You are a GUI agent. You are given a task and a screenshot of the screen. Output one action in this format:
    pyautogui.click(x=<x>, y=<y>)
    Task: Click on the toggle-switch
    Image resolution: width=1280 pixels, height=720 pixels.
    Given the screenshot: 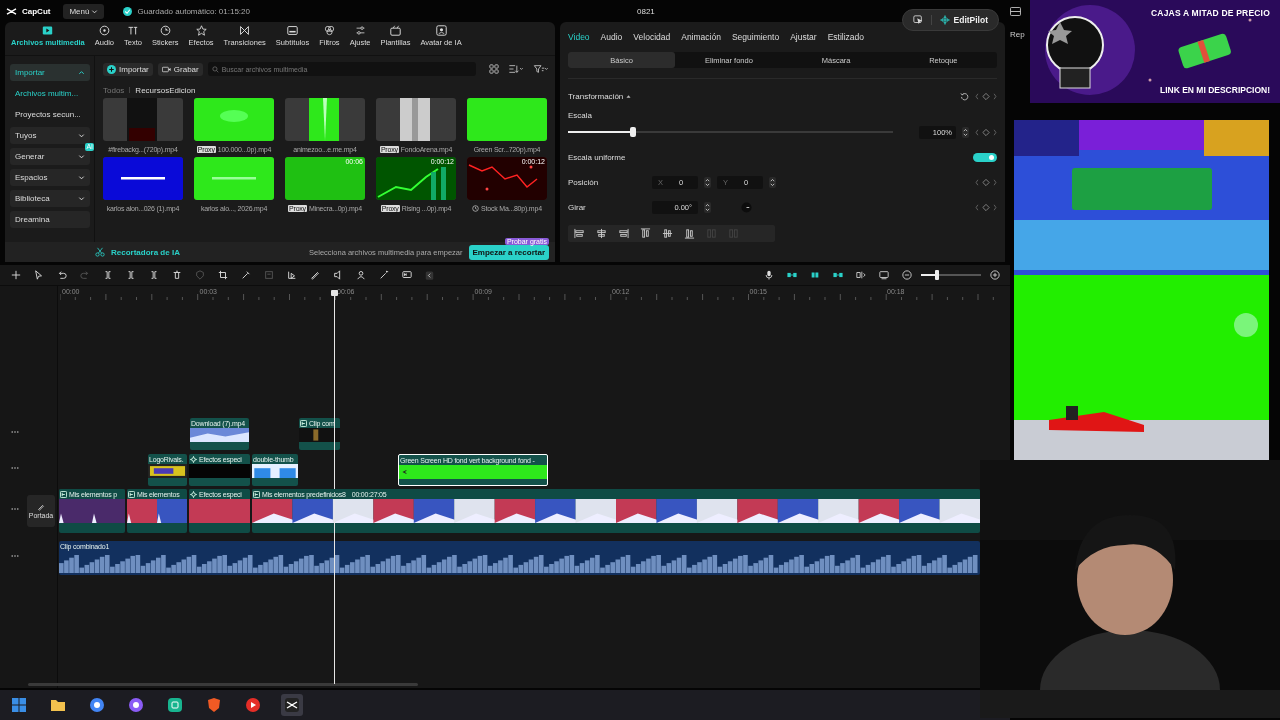 What is the action you would take?
    pyautogui.click(x=985, y=157)
    